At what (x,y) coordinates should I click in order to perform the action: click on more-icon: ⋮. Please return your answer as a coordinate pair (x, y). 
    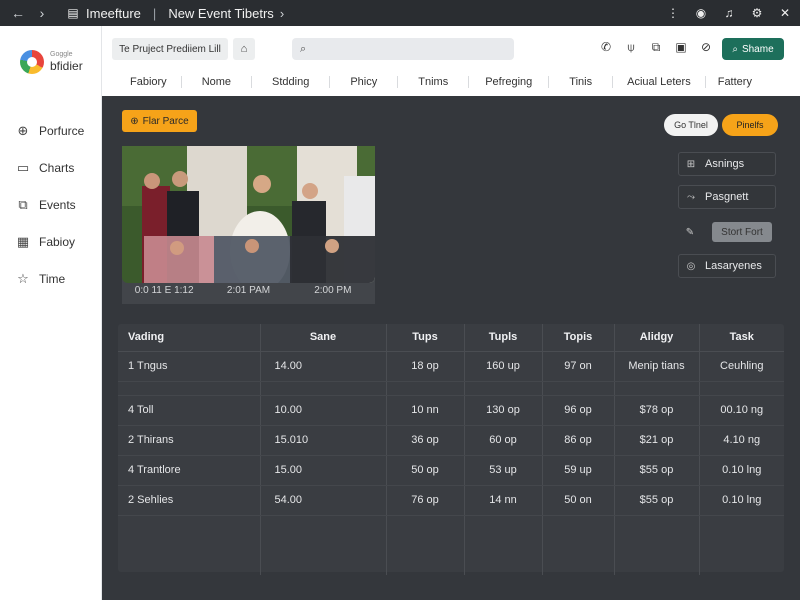
    Looking at the image, I should click on (673, 13).